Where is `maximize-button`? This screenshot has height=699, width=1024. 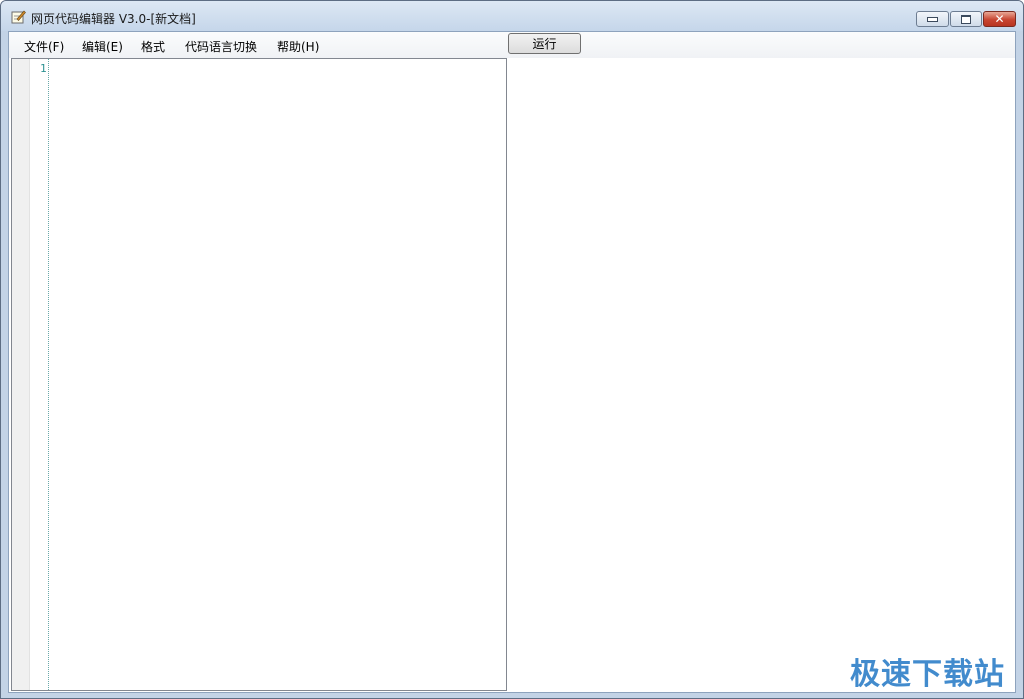 maximize-button is located at coordinates (966, 19).